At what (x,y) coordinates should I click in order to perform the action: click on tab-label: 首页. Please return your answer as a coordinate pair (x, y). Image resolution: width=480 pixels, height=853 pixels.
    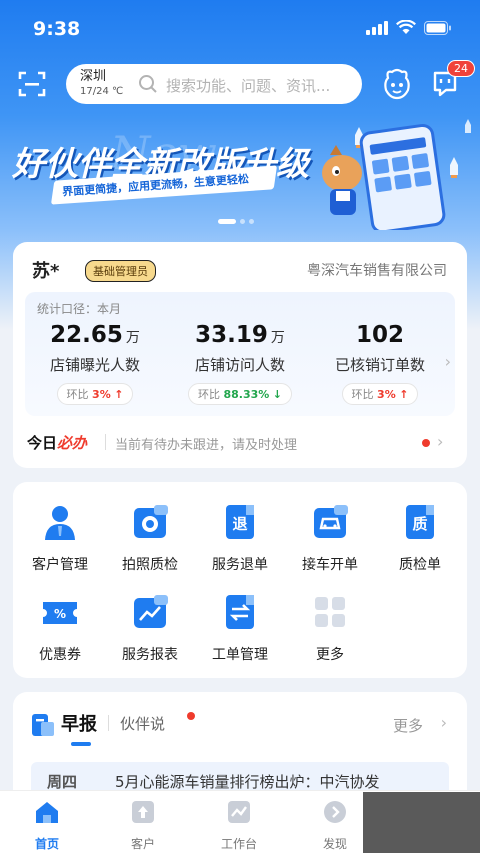
    Looking at the image, I should click on (46, 844).